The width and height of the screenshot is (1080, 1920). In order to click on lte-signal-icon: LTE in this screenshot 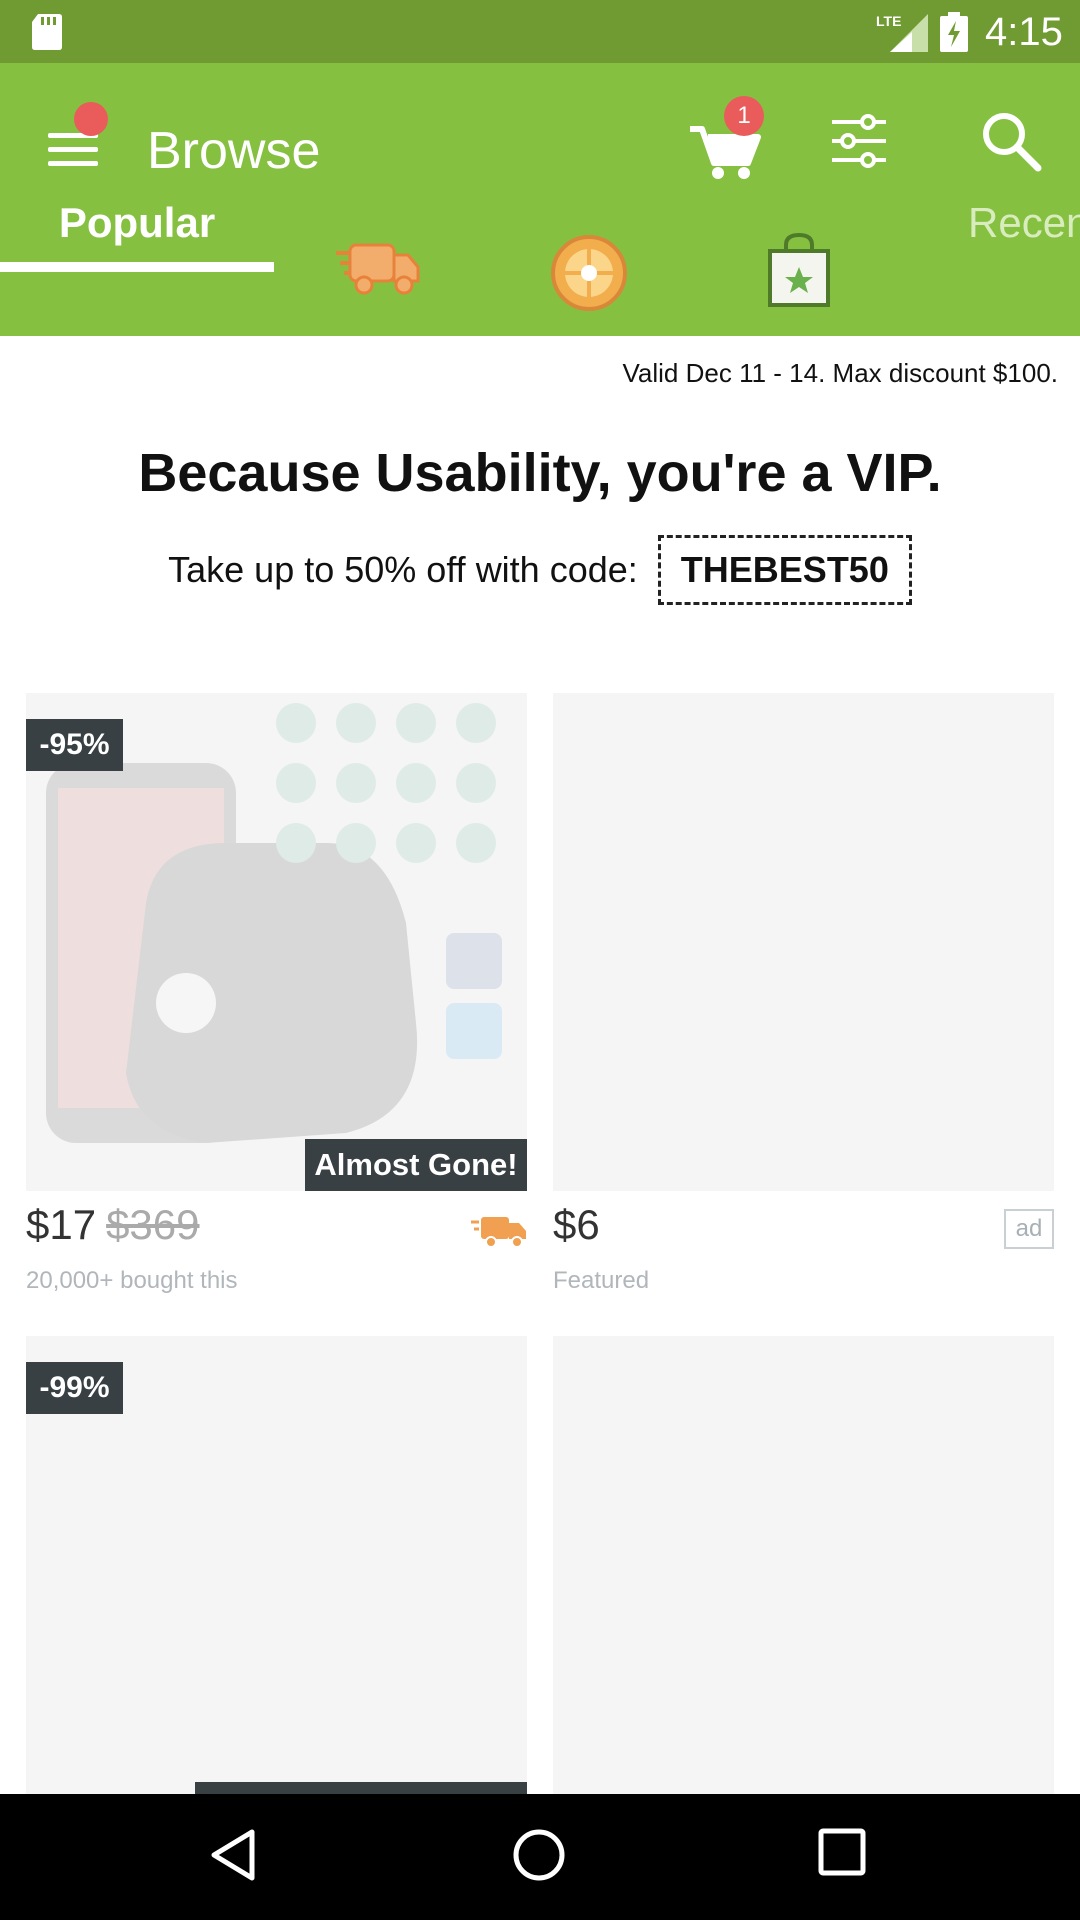, I will do `click(902, 32)`.